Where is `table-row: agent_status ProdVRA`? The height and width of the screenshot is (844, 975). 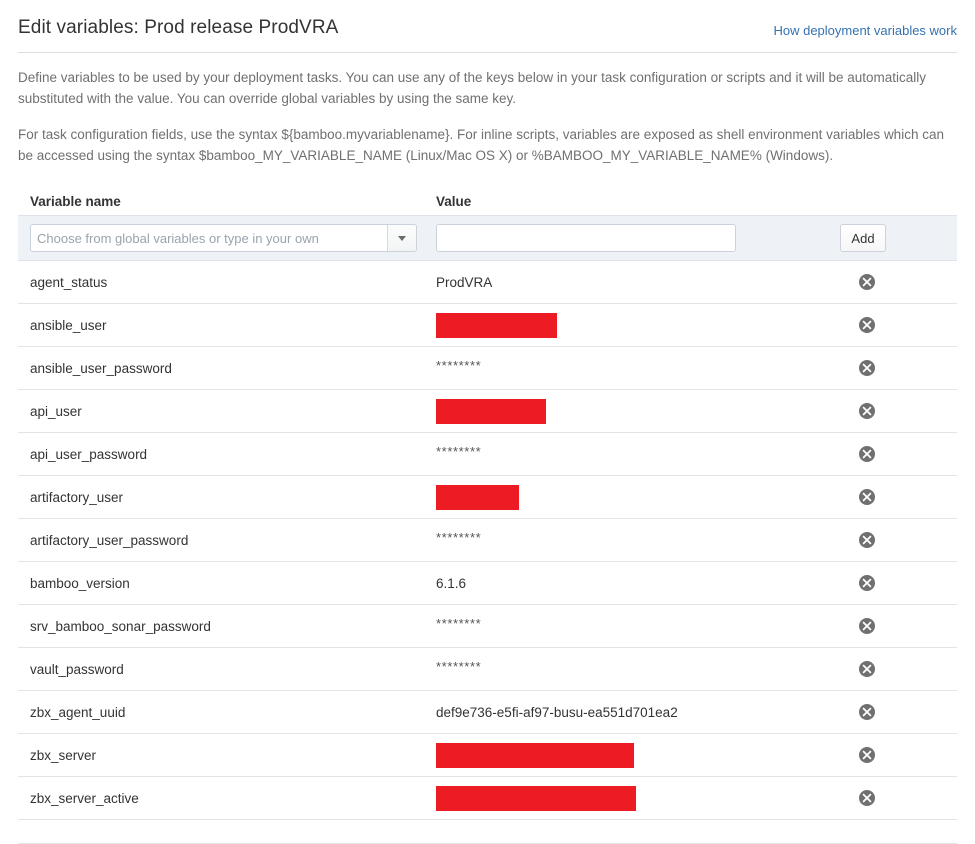 table-row: agent_status ProdVRA is located at coordinates (487, 282).